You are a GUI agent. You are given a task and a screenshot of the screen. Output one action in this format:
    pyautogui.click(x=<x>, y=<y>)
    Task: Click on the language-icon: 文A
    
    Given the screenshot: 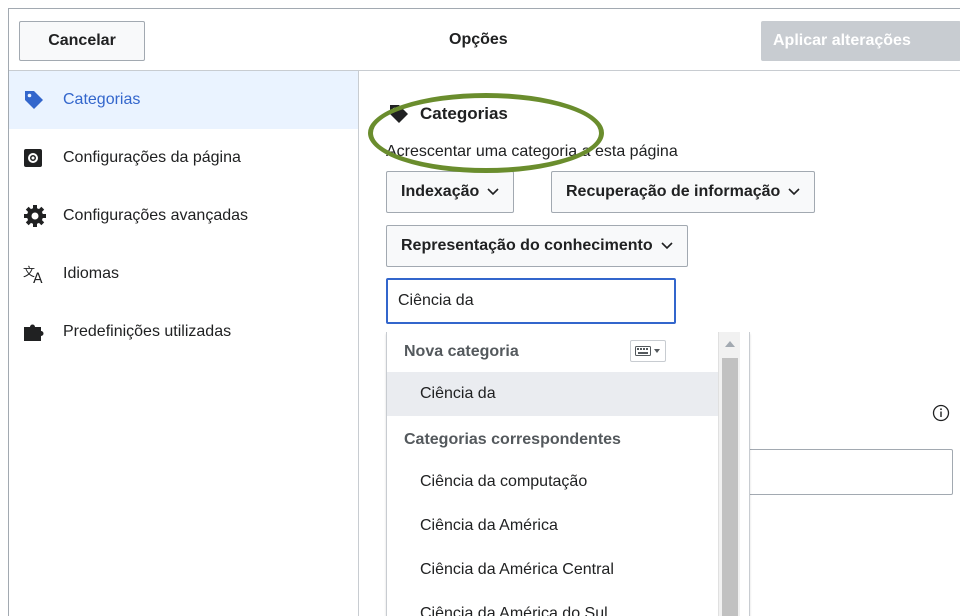 What is the action you would take?
    pyautogui.click(x=37, y=274)
    